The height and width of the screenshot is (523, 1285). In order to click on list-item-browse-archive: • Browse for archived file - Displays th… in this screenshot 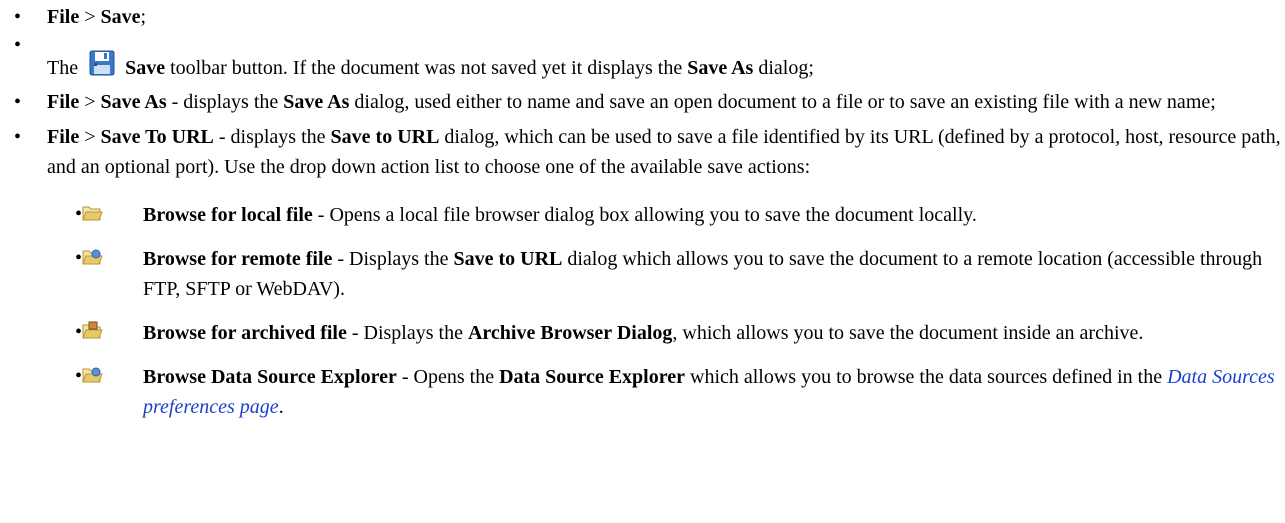, I will do `click(680, 333)`.